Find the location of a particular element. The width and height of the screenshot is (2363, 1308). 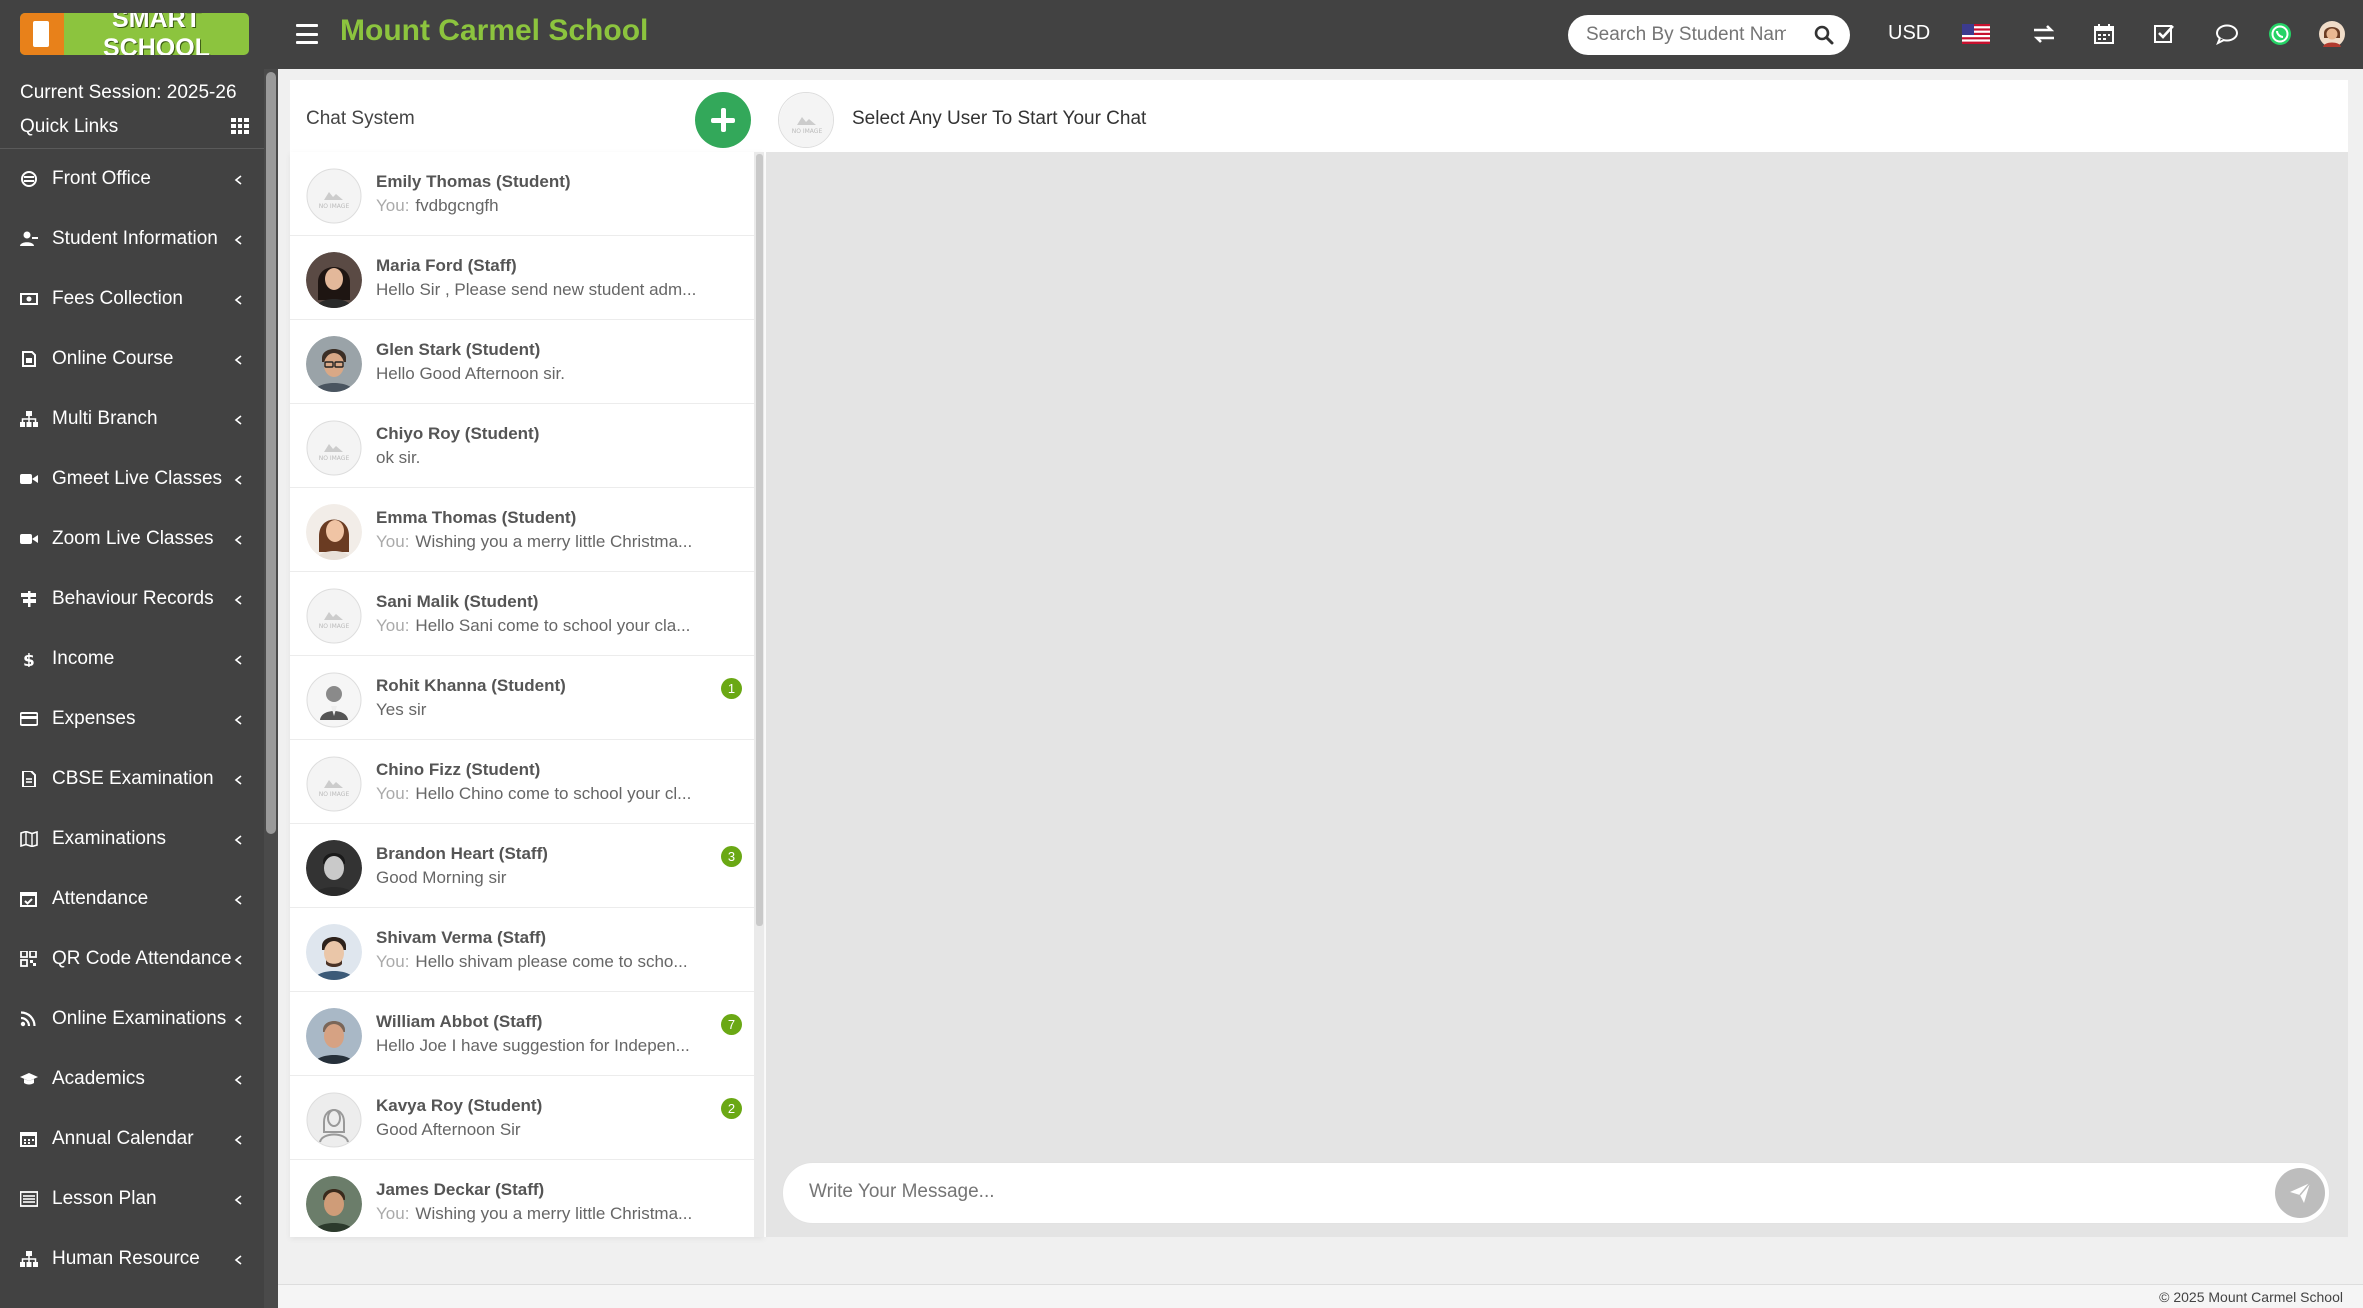

sidebar-item-lesson-plan: Lesson Plan is located at coordinates (133, 1199).